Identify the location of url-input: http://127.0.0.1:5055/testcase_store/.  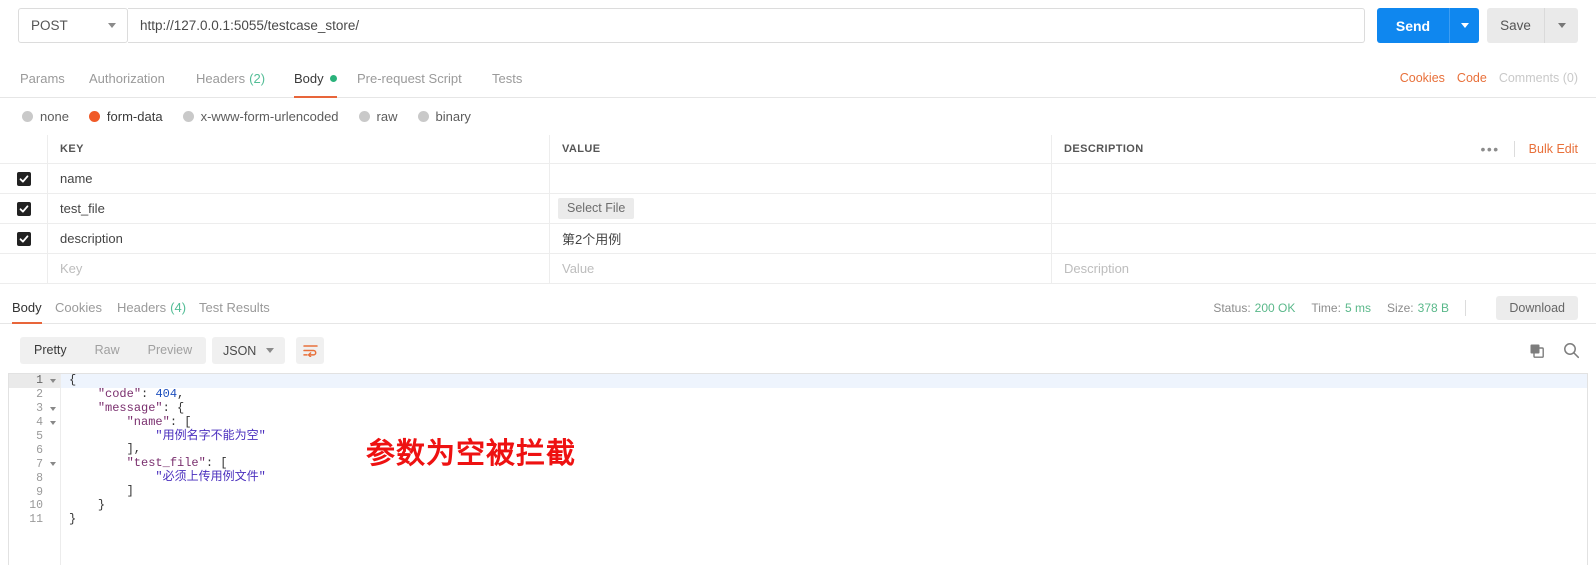
(746, 25).